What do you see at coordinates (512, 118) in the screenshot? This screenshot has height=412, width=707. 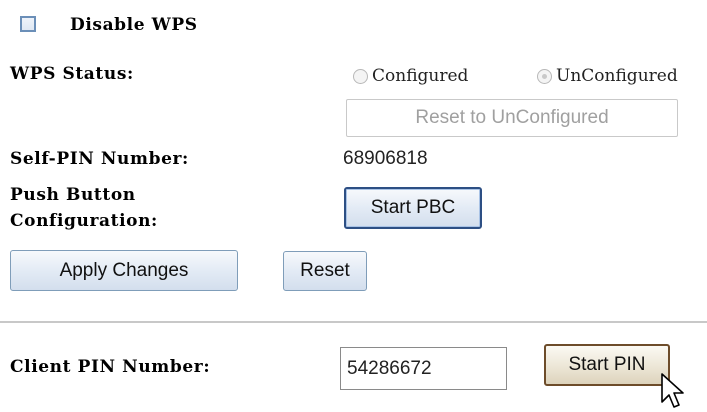 I see `reset-to-unconfigured-button: Reset to UnConfigured` at bounding box center [512, 118].